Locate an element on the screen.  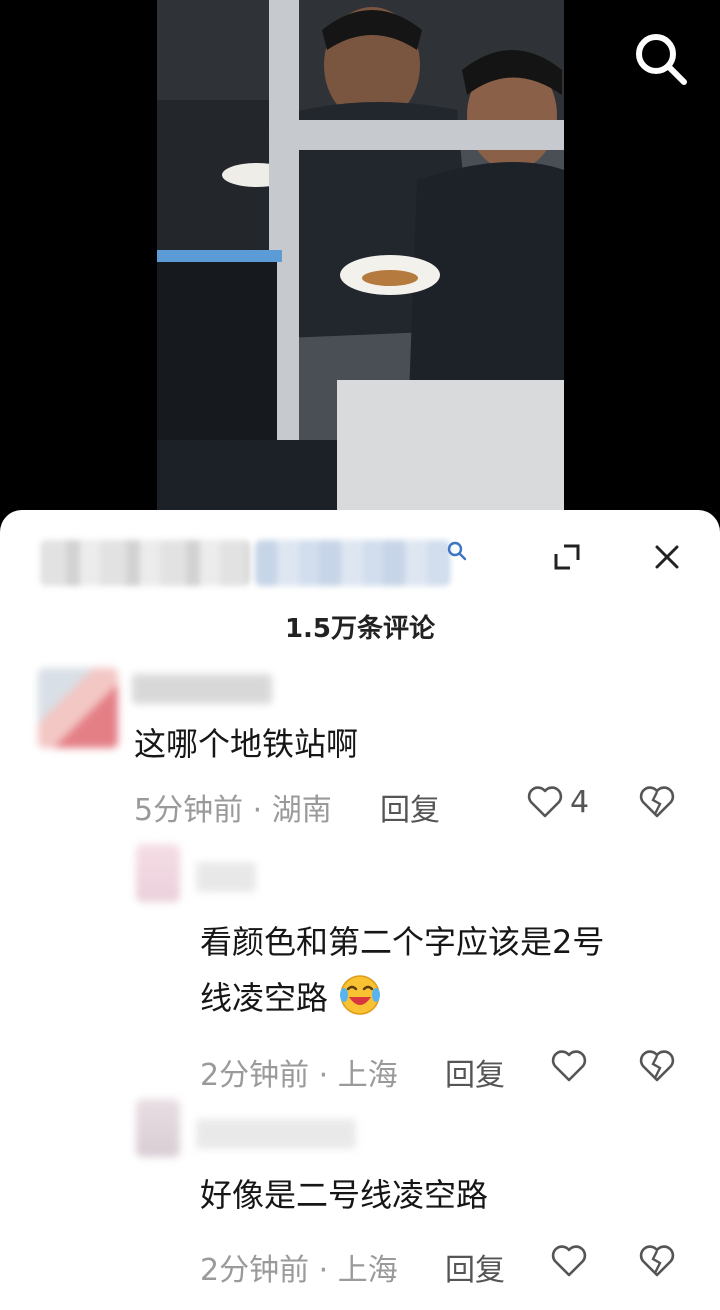
like-button: 4 is located at coordinates (557, 802).